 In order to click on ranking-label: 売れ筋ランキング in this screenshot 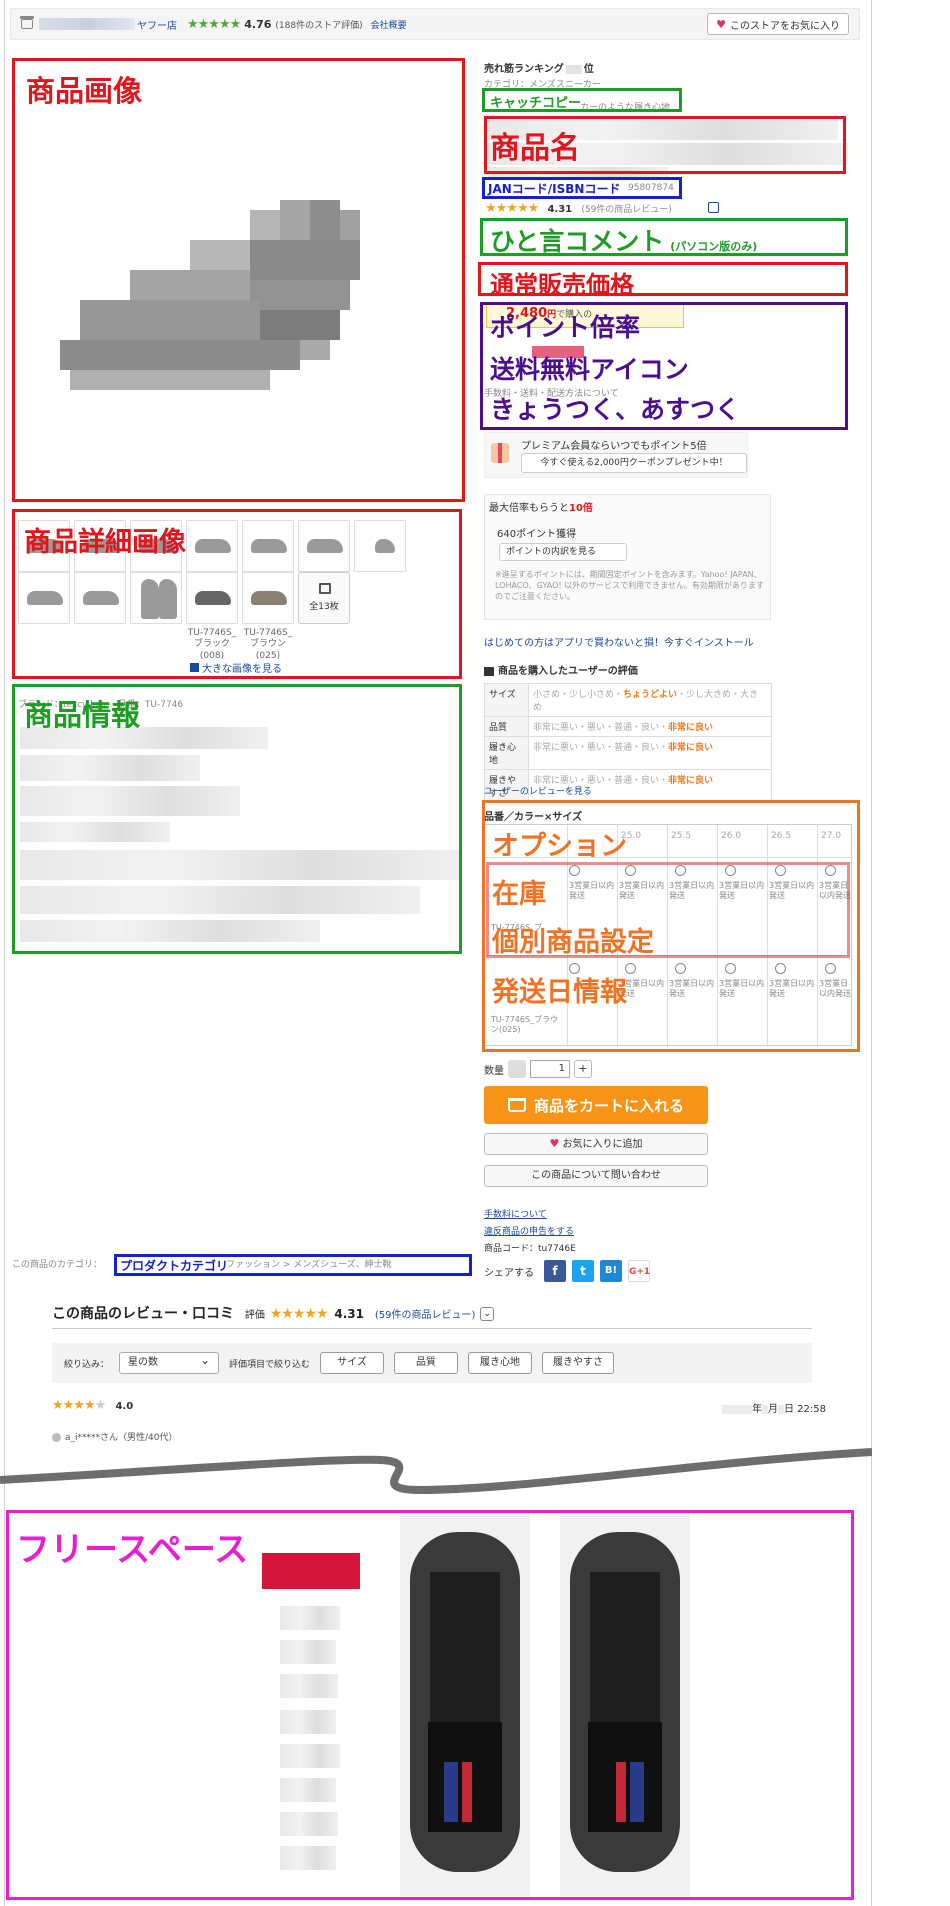, I will do `click(524, 69)`.